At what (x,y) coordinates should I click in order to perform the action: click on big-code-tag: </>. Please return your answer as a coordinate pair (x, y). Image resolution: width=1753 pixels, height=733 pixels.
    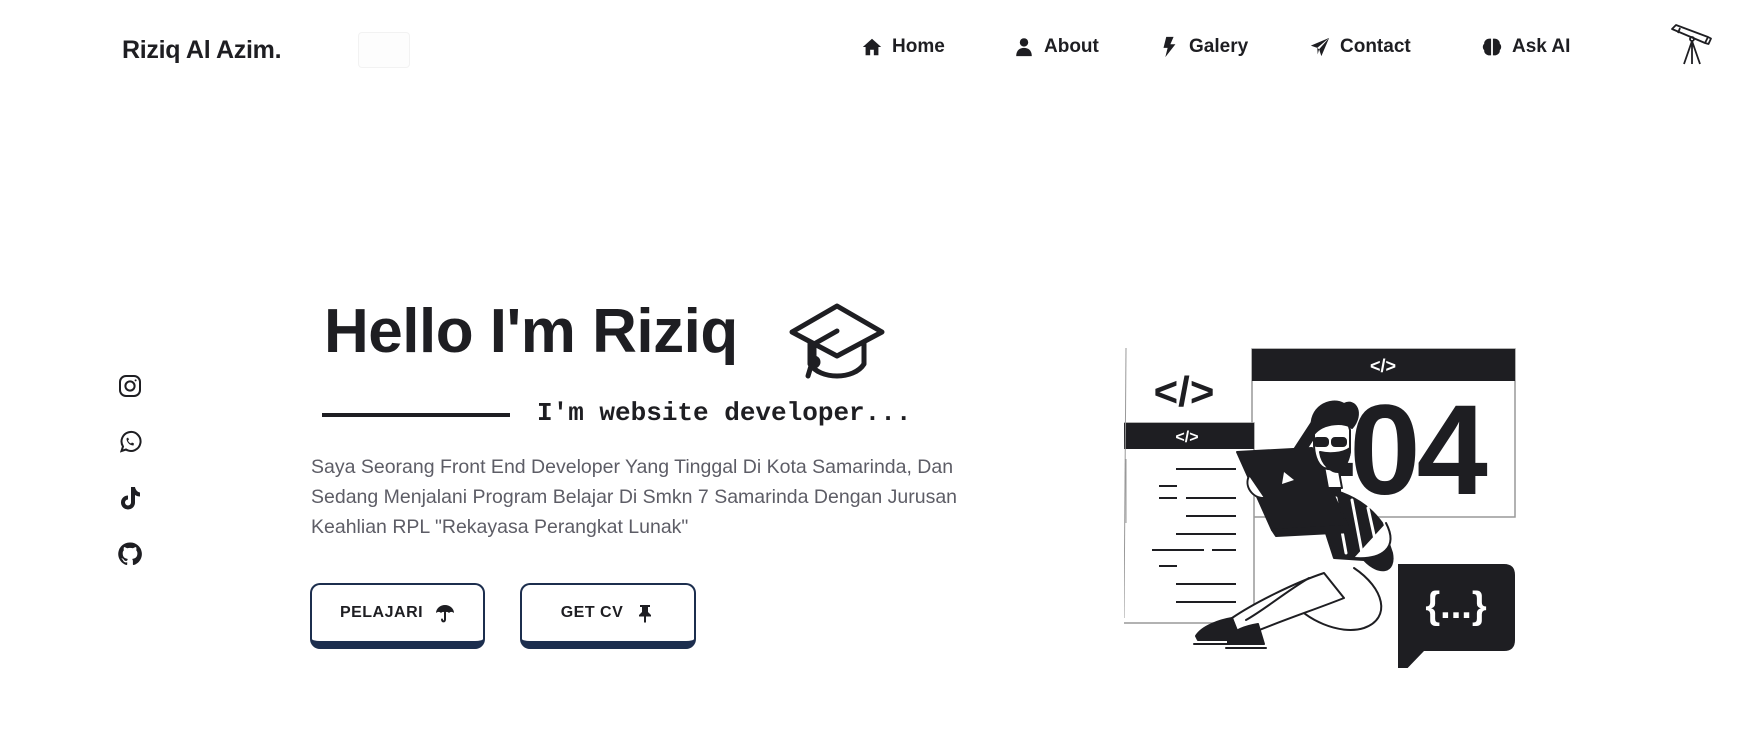
    Looking at the image, I should click on (1184, 391).